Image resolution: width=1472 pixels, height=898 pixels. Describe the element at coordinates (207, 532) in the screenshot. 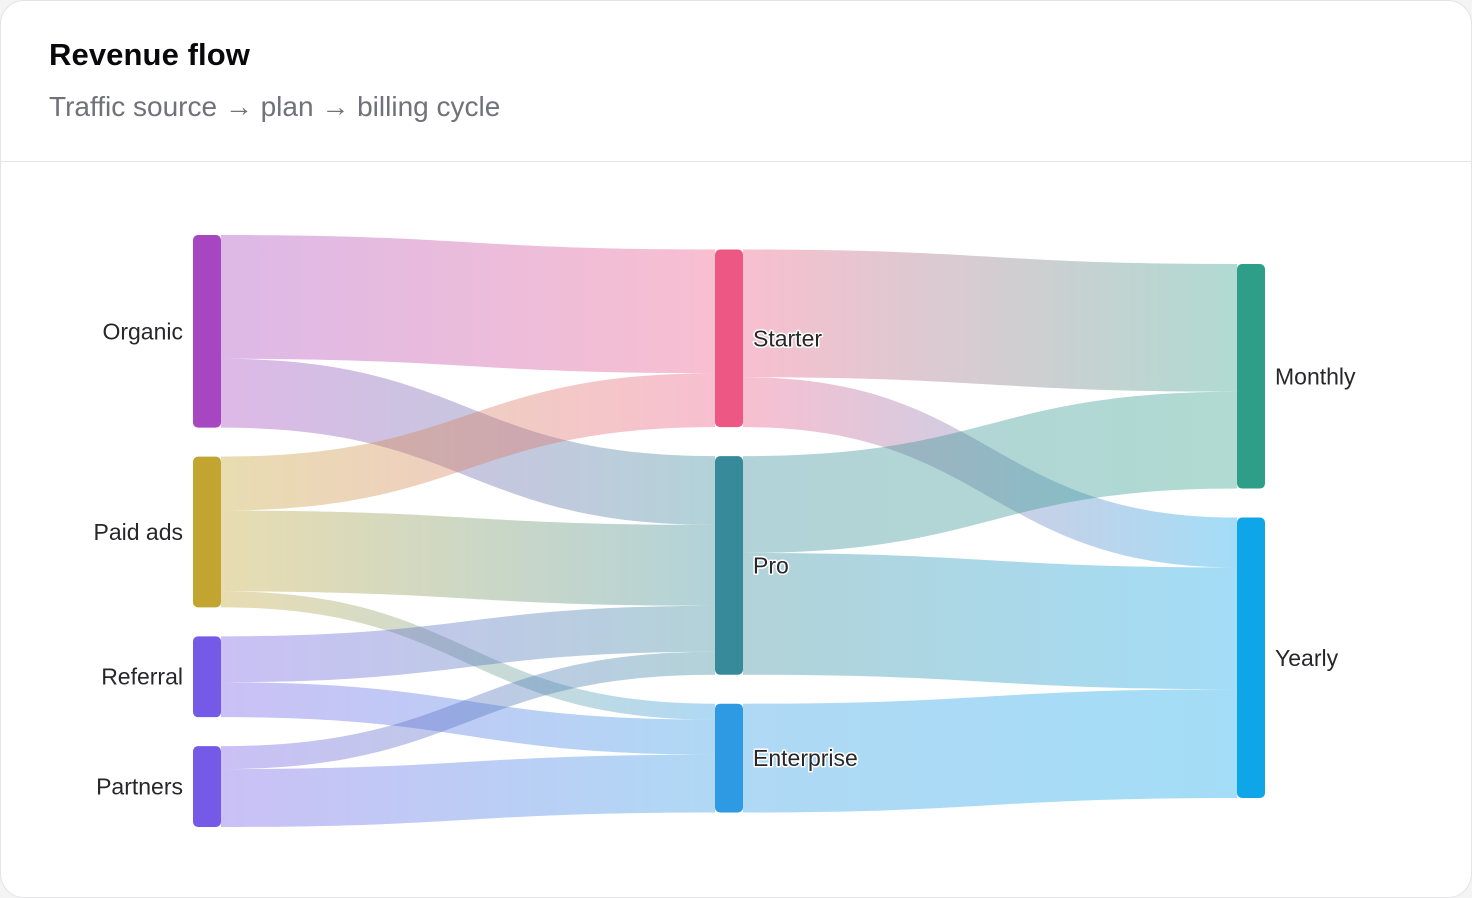

I see `node-paid-ads` at that location.